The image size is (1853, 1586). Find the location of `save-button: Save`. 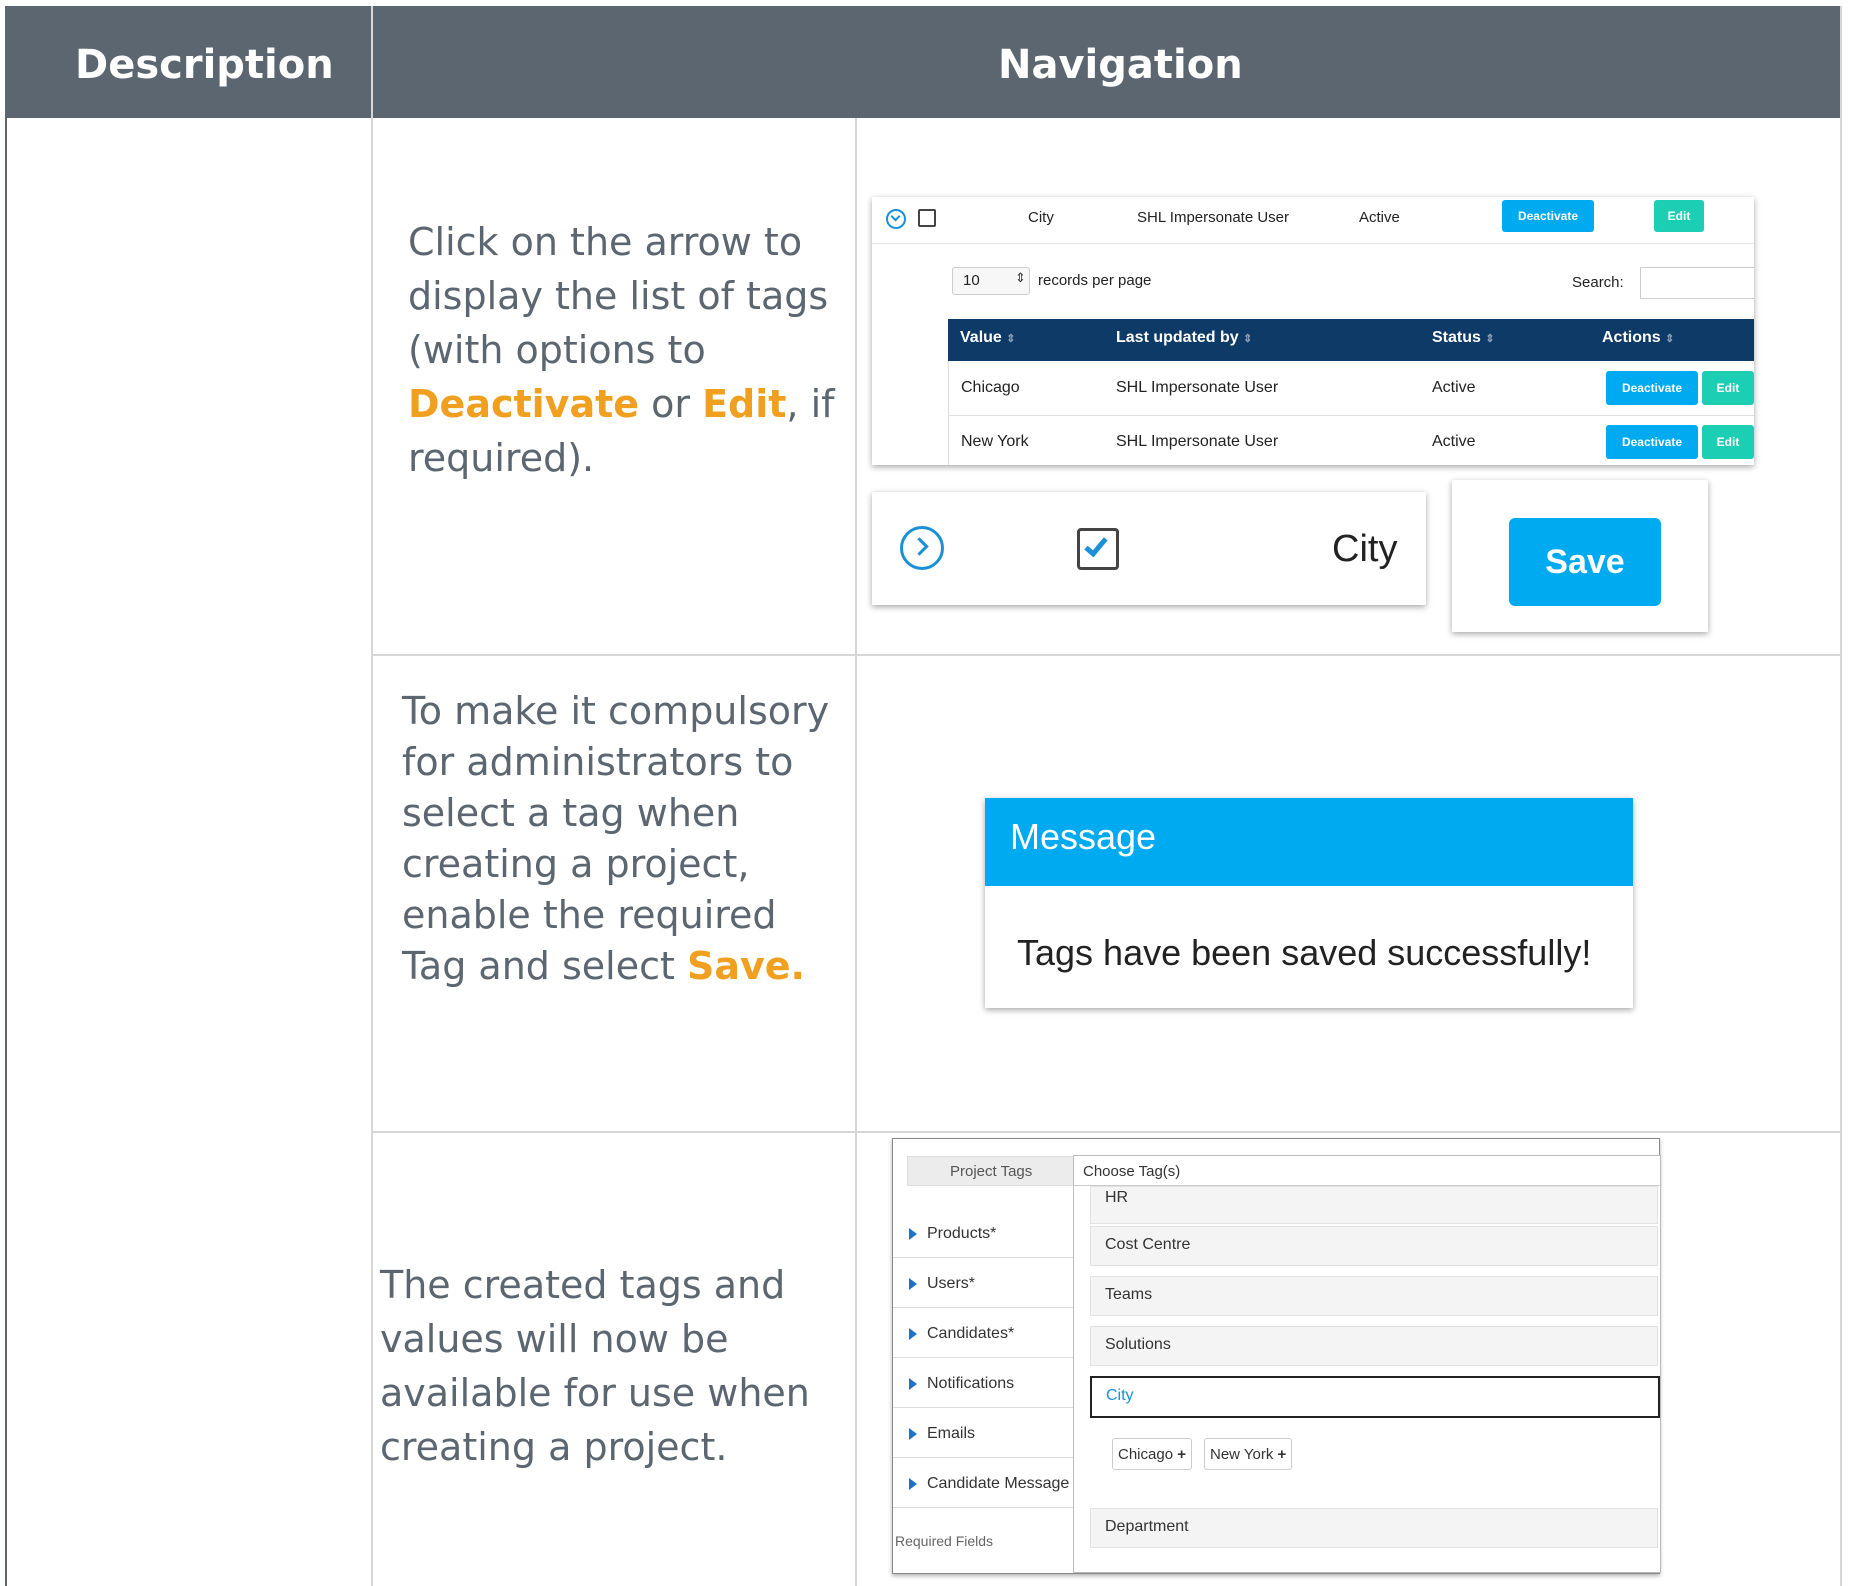

save-button: Save is located at coordinates (1585, 562).